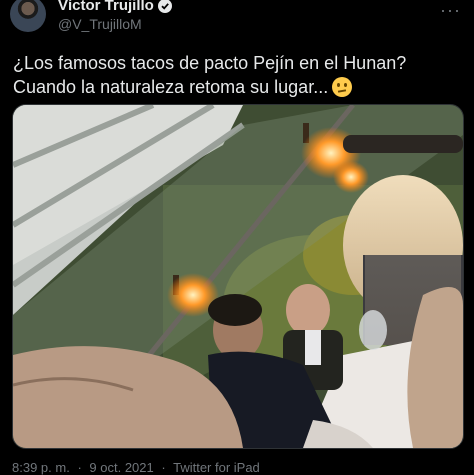  What do you see at coordinates (106, 7) in the screenshot?
I see `display-name: Víctor Trujillo` at bounding box center [106, 7].